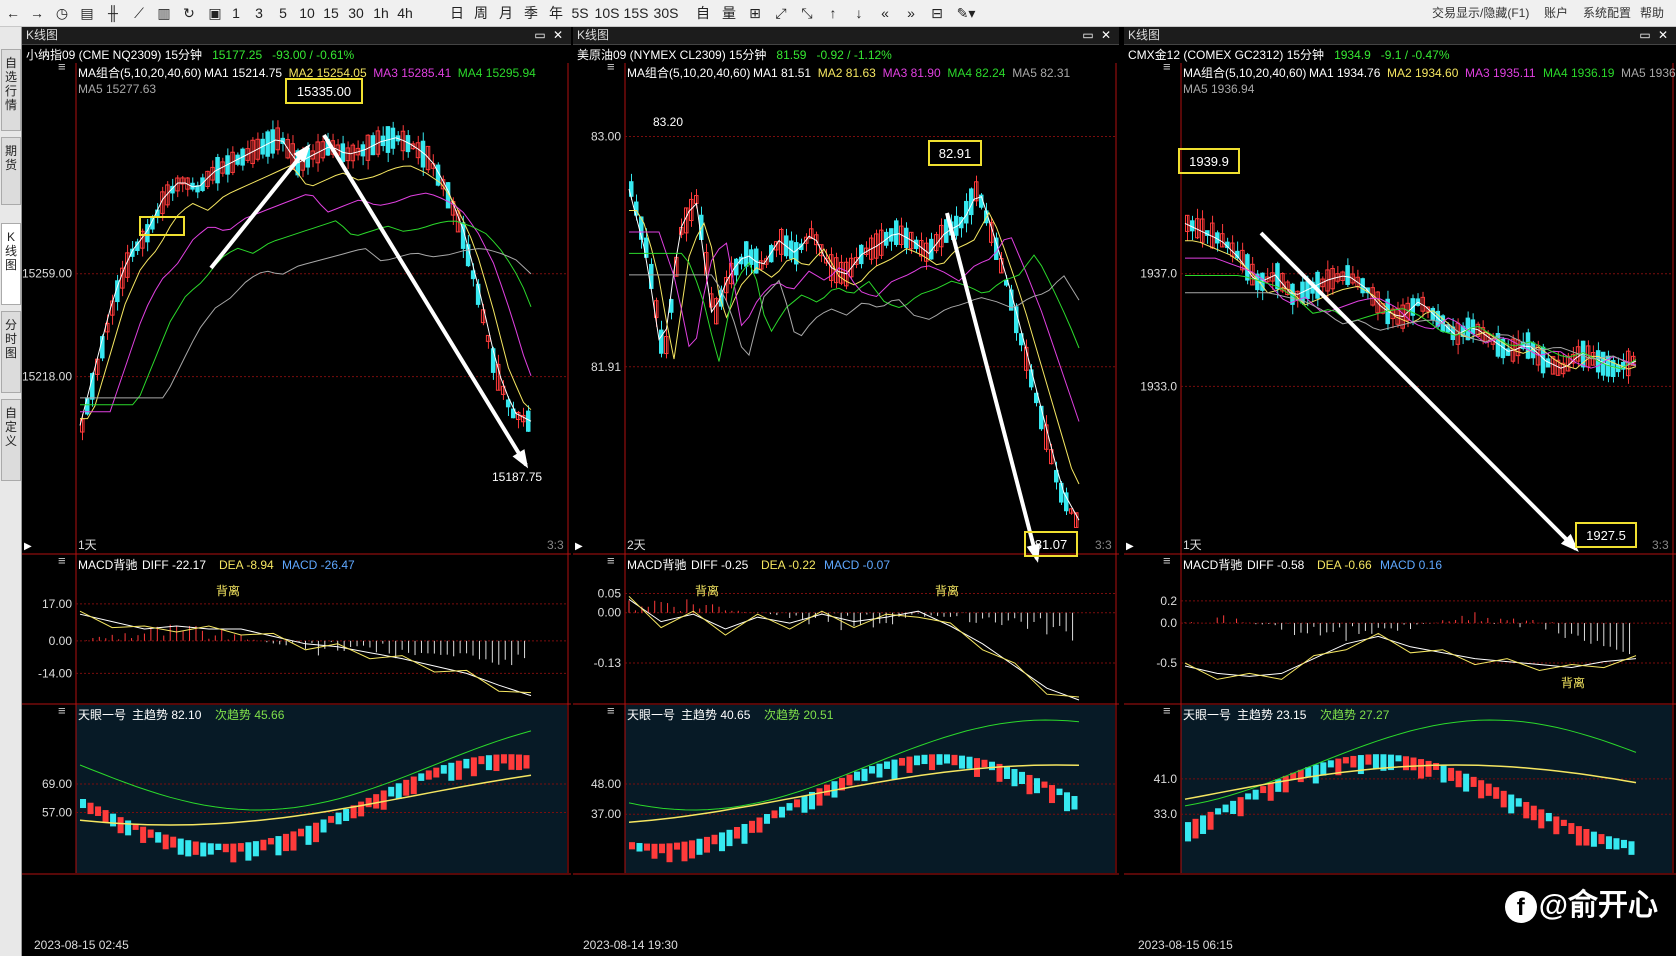 The height and width of the screenshot is (956, 1676). I want to click on period-month: 月, so click(506, 13).